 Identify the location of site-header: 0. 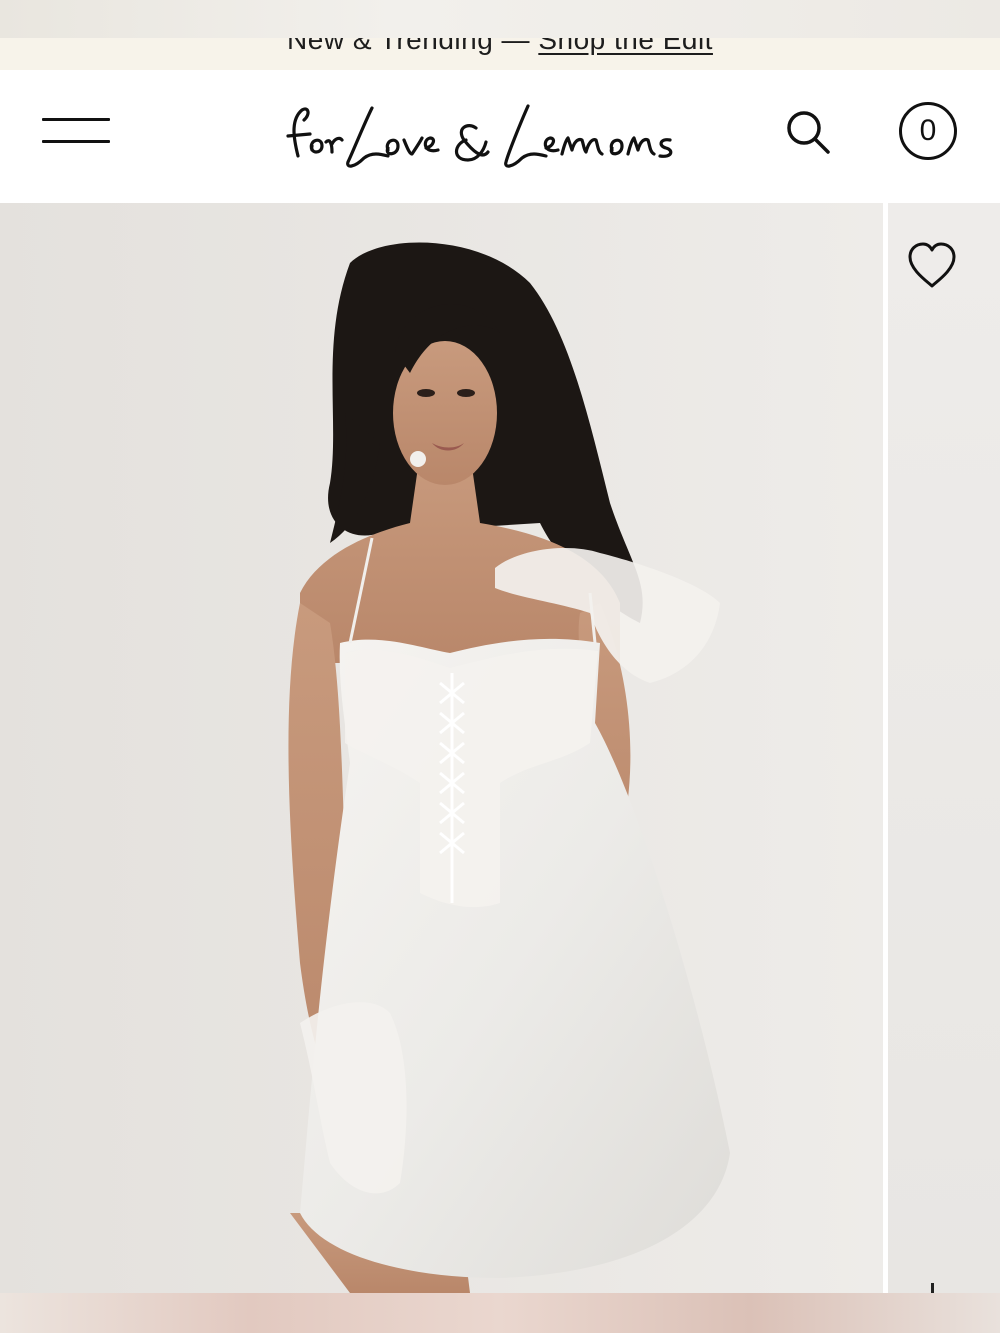
(500, 136).